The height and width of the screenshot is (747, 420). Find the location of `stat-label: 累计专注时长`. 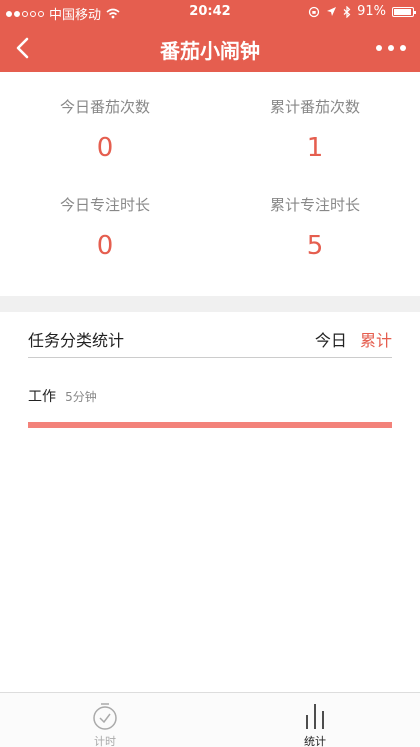

stat-label: 累计专注时长 is located at coordinates (314, 205).